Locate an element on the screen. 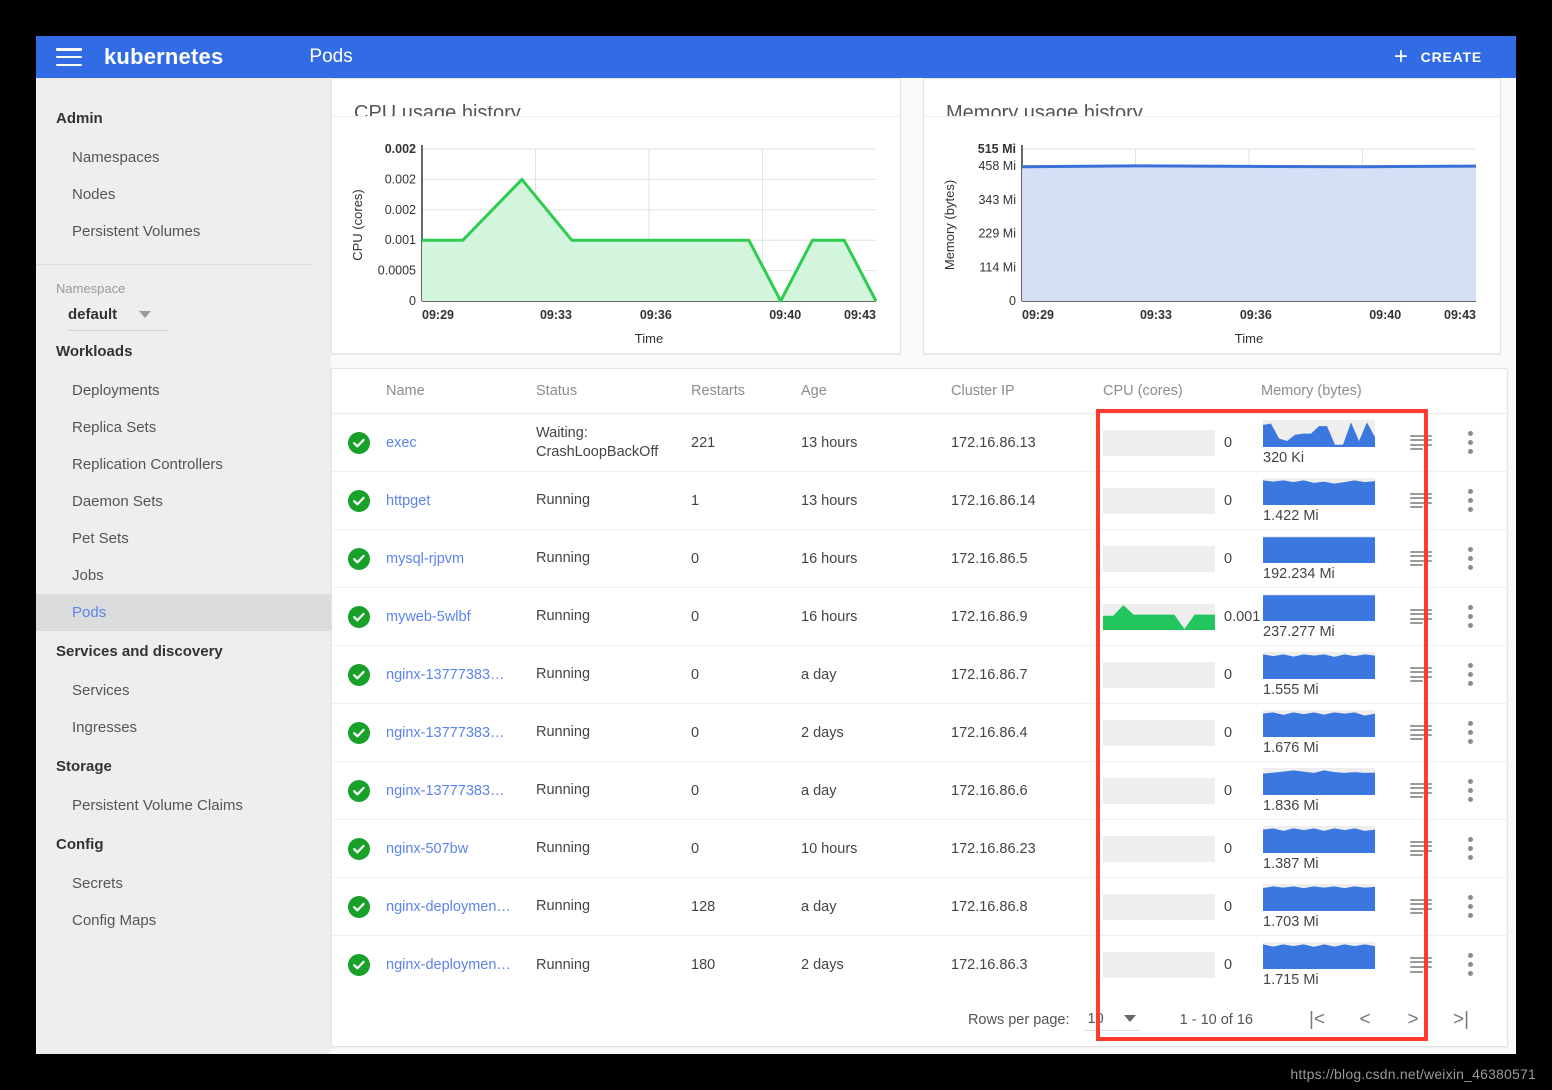 Image resolution: width=1552 pixels, height=1090 pixels. sidebar-item-secrets: Secrets is located at coordinates (183, 883).